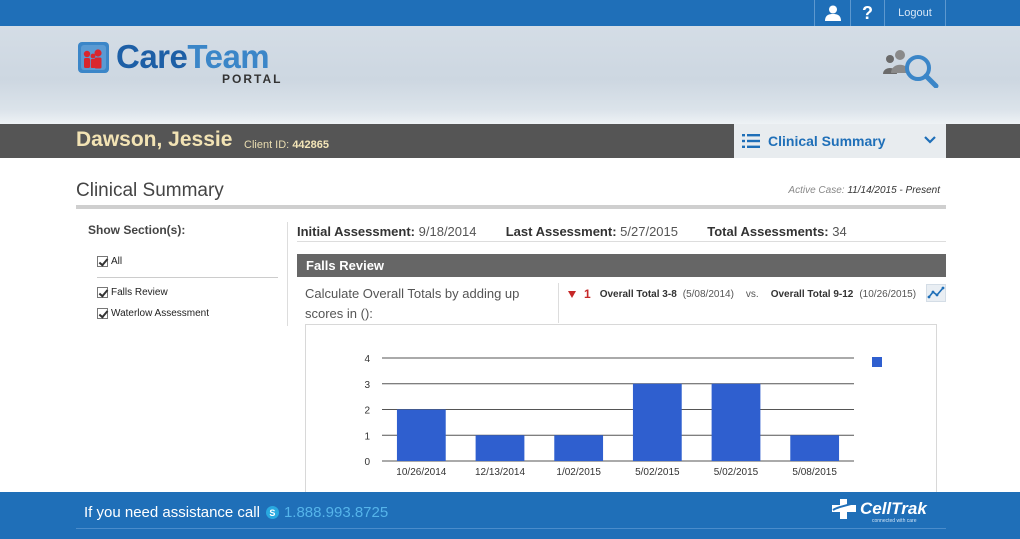 This screenshot has height=539, width=1020. I want to click on initial-assessment-label: Initial Assessment:, so click(356, 231).